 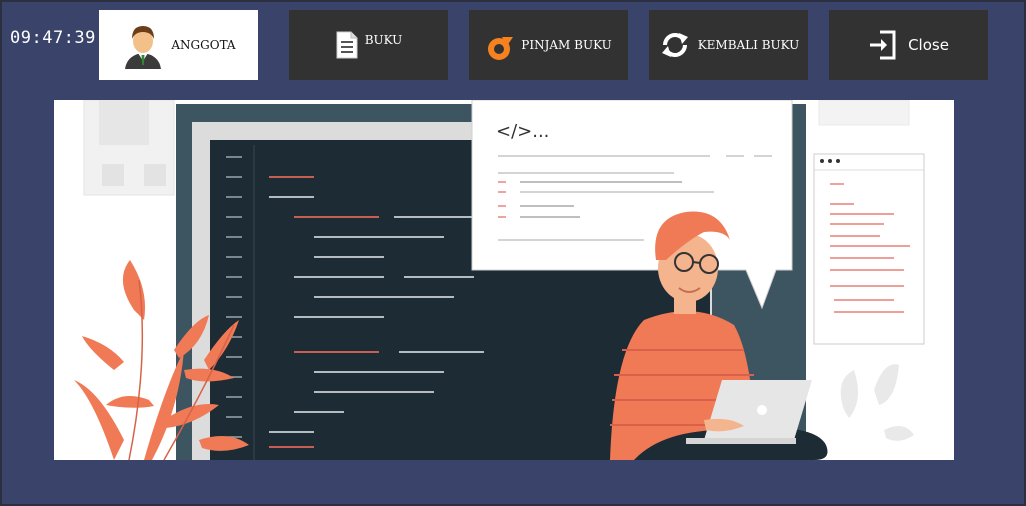 I want to click on refresh-orange-icon, so click(x=500, y=48).